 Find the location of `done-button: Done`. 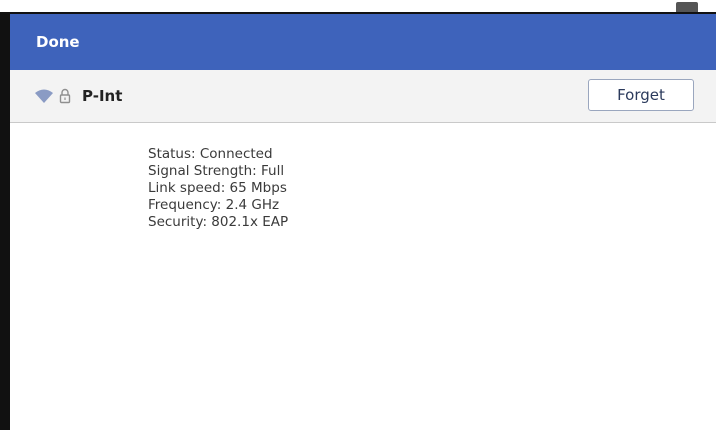

done-button: Done is located at coordinates (58, 42).